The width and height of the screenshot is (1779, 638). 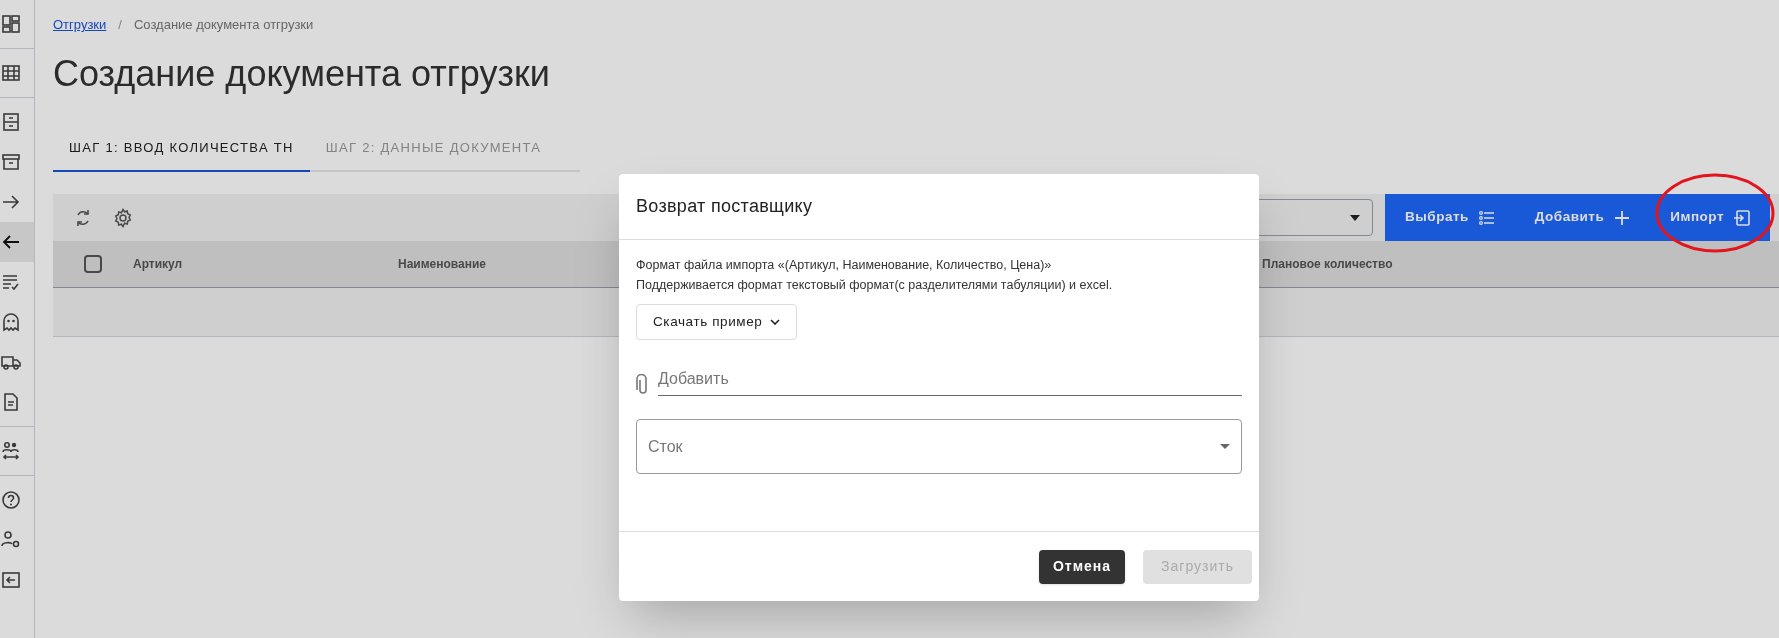 I want to click on document-icon, so click(x=11, y=402).